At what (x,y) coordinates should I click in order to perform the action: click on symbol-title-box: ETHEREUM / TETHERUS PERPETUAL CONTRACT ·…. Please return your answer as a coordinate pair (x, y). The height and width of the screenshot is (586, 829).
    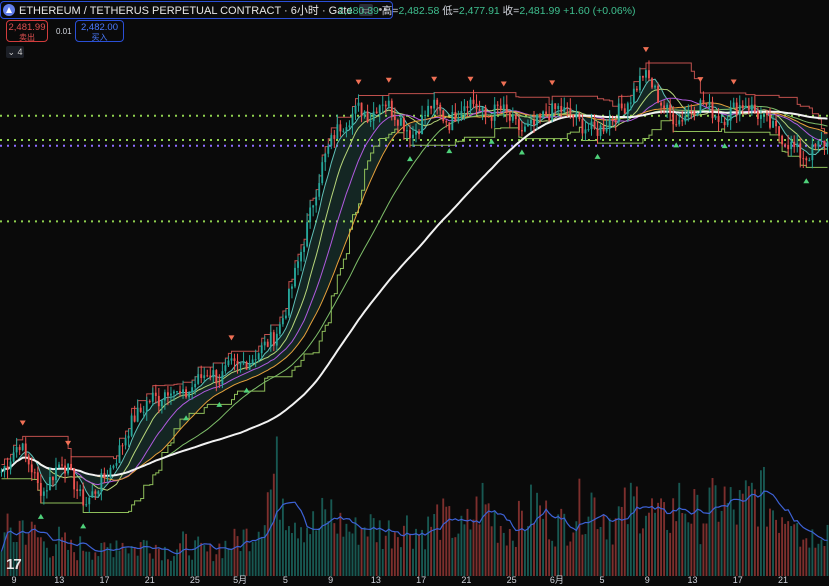
    Looking at the image, I should click on (197, 10).